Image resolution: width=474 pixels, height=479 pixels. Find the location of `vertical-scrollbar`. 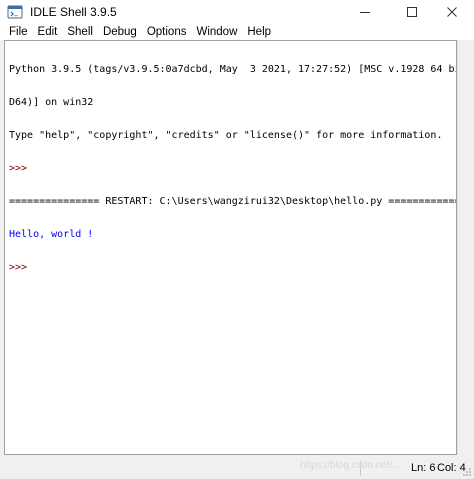

vertical-scrollbar is located at coordinates (465, 247).